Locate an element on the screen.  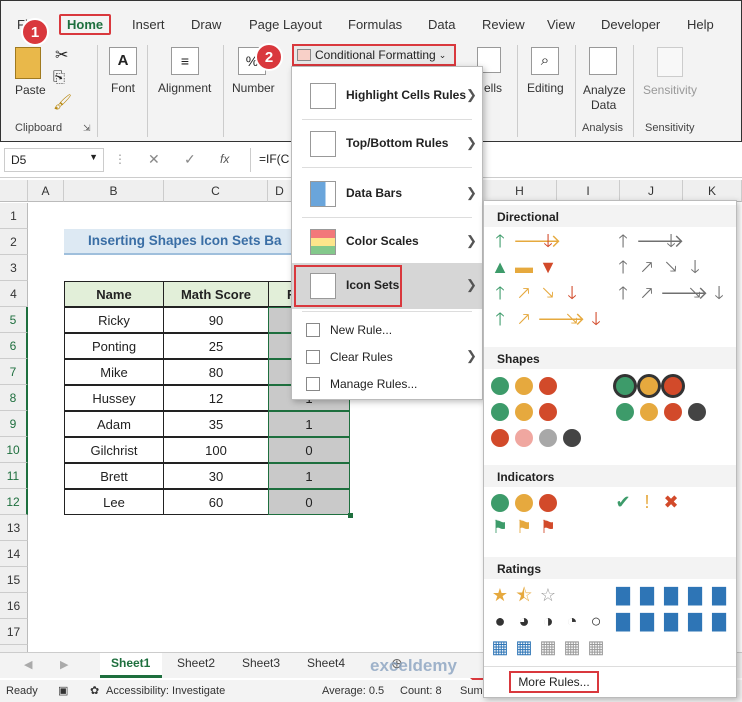
cancel-icon: ✕ is located at coordinates (154, 159).